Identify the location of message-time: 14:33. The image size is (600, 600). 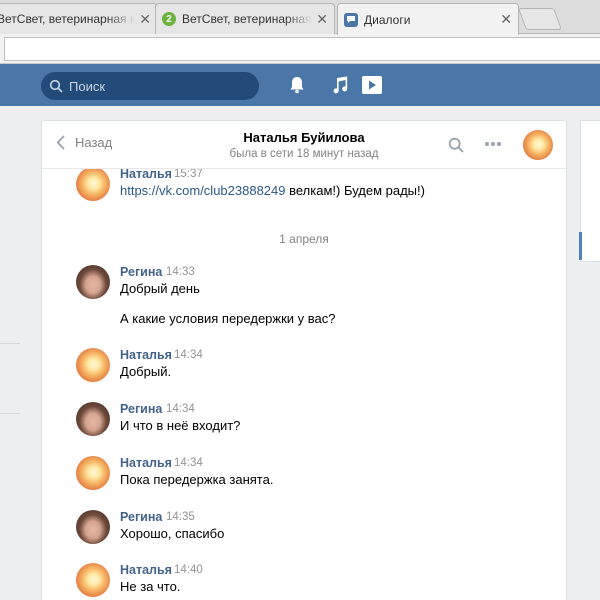
(180, 272).